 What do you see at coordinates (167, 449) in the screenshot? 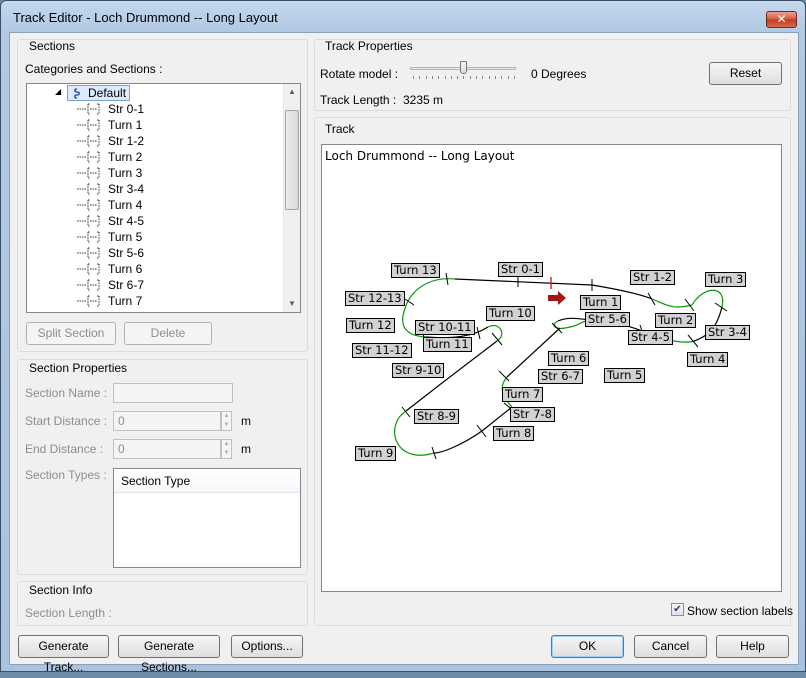
I see `end-distance-input: 0` at bounding box center [167, 449].